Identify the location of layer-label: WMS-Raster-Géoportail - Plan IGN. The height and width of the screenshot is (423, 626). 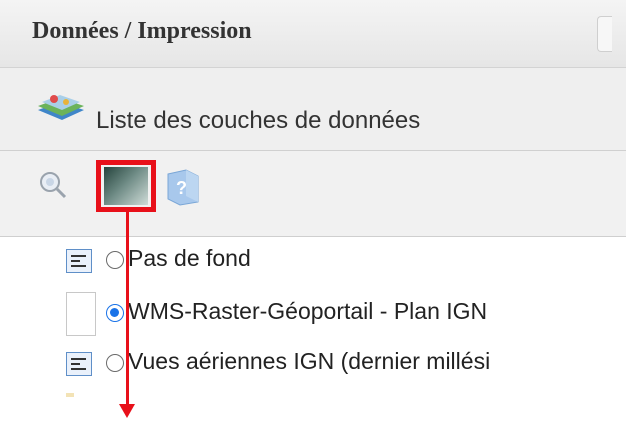
(308, 311).